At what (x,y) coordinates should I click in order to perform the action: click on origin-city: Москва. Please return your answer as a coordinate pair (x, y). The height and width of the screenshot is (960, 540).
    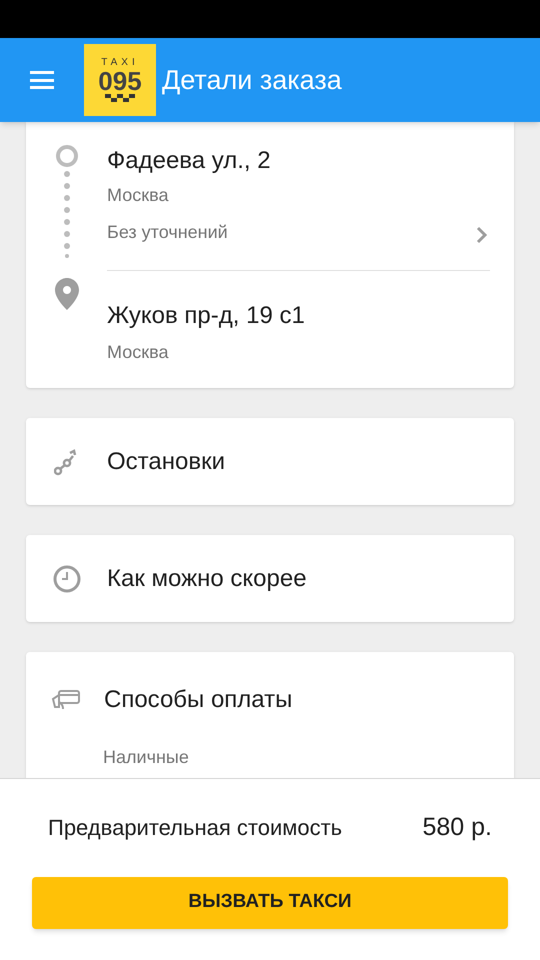
    Looking at the image, I should click on (138, 195).